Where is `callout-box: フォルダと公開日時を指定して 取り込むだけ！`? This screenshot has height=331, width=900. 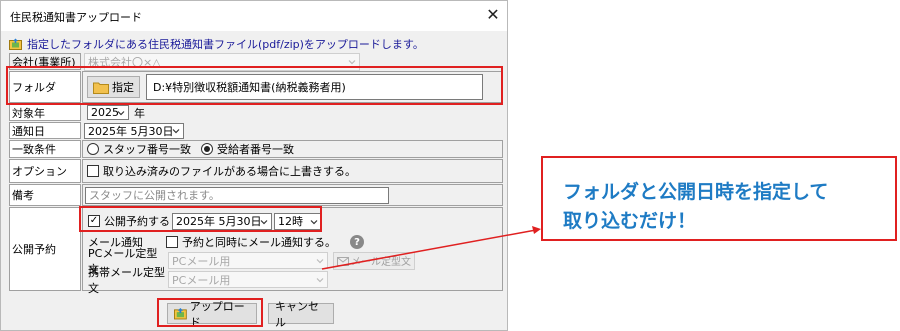 callout-box: フォルダと公開日時を指定して 取り込むだけ！ is located at coordinates (719, 198).